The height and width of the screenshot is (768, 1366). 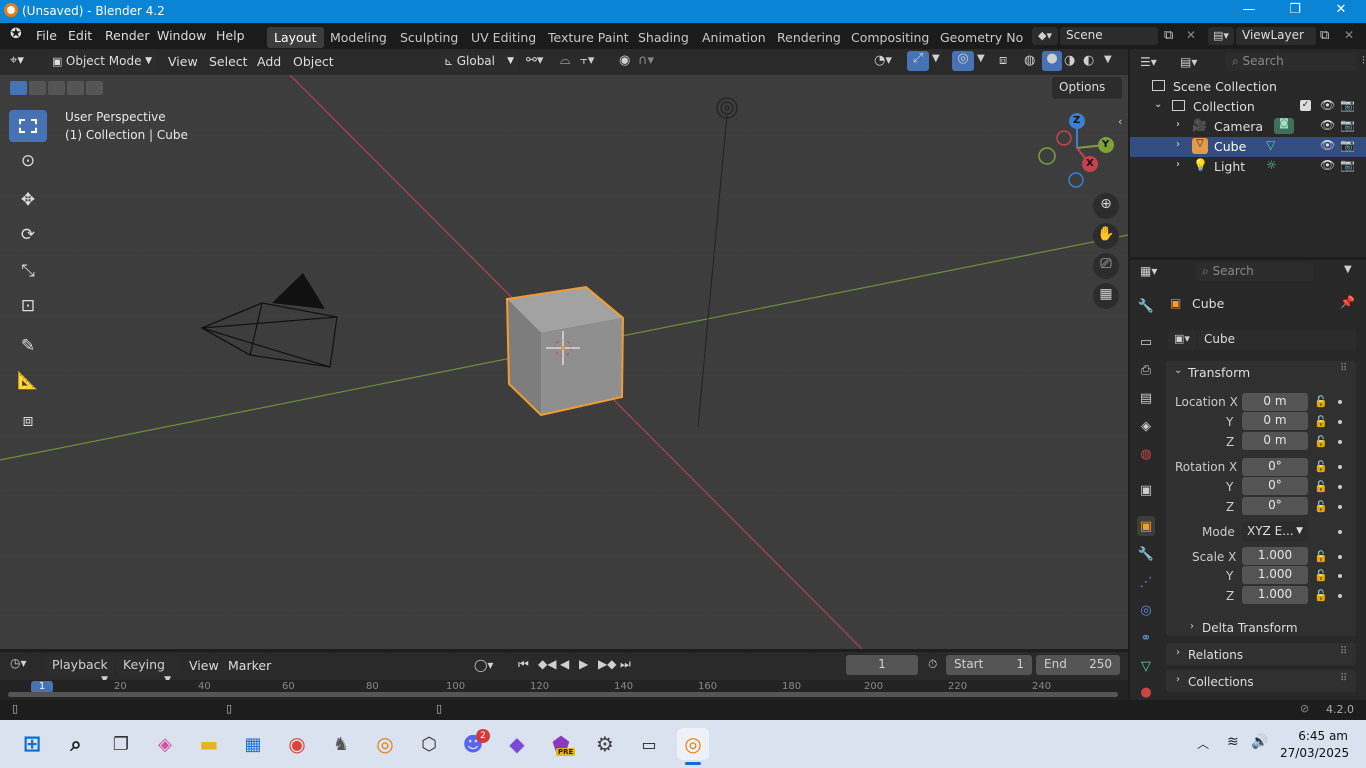 I want to click on gizmo-dropdown-icon: ▼, so click(x=936, y=58).